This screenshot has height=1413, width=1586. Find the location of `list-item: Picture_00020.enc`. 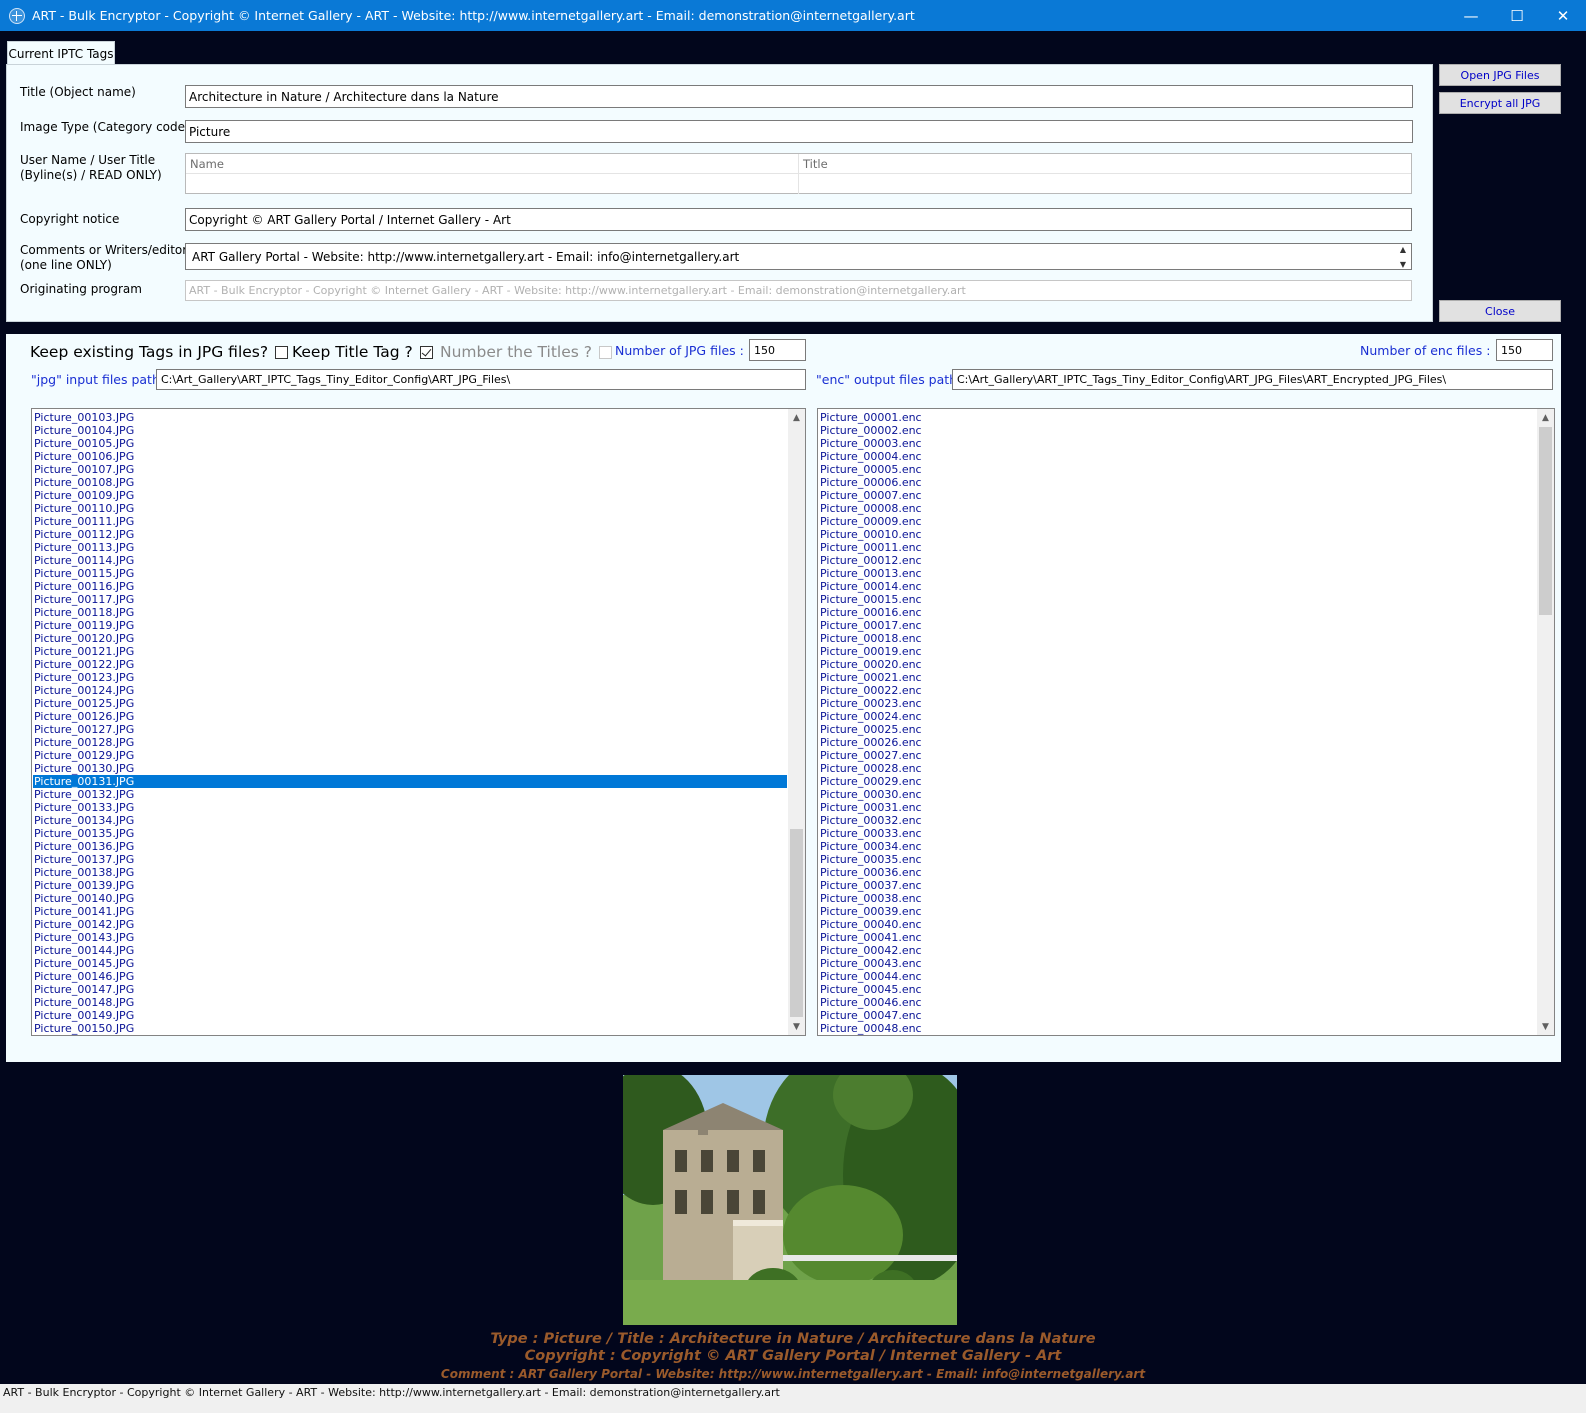

list-item: Picture_00020.enc is located at coordinates (1177, 664).